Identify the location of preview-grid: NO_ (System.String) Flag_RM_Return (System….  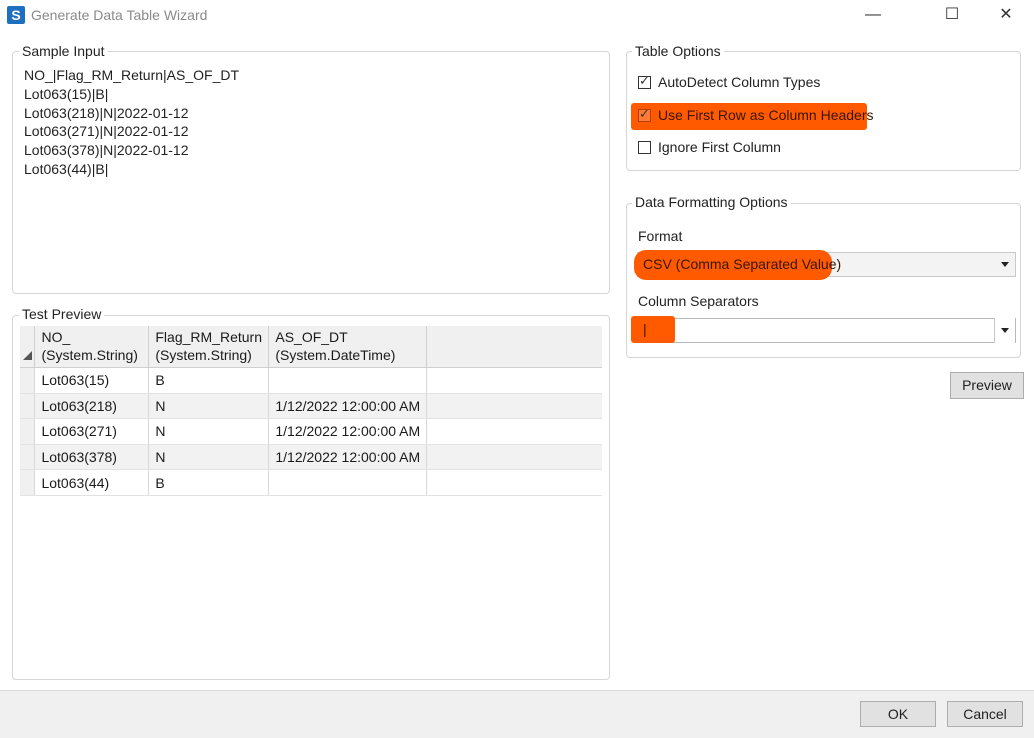
(311, 411).